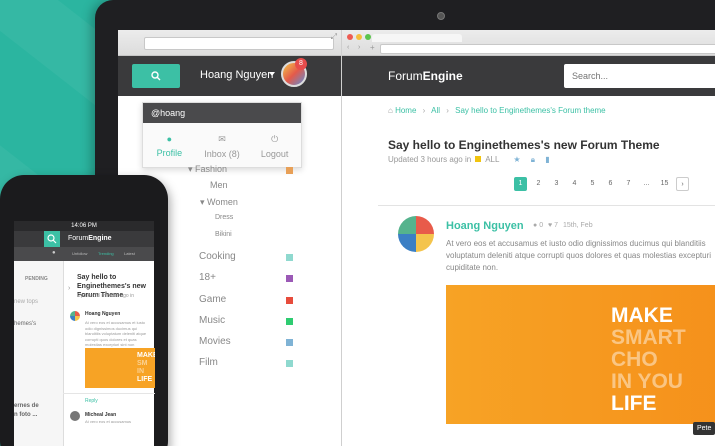  What do you see at coordinates (100, 415) in the screenshot?
I see `post-author: Micheal Jean` at bounding box center [100, 415].